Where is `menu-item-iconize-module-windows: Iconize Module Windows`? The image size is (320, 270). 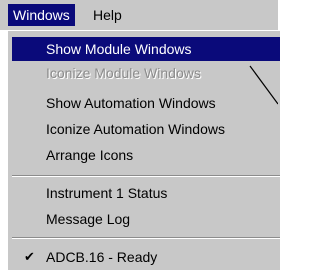 menu-item-iconize-module-windows: Iconize Module Windows is located at coordinates (146, 73).